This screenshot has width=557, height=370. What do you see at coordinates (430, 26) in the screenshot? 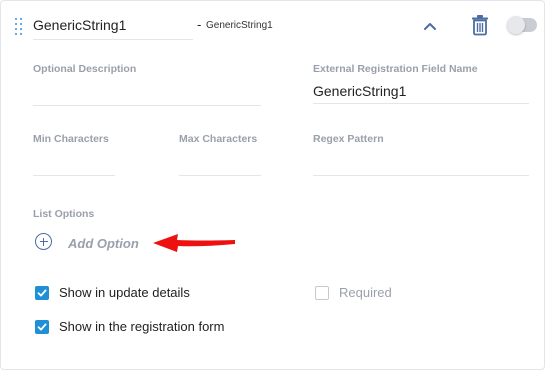
I see `chevron-up-icon` at bounding box center [430, 26].